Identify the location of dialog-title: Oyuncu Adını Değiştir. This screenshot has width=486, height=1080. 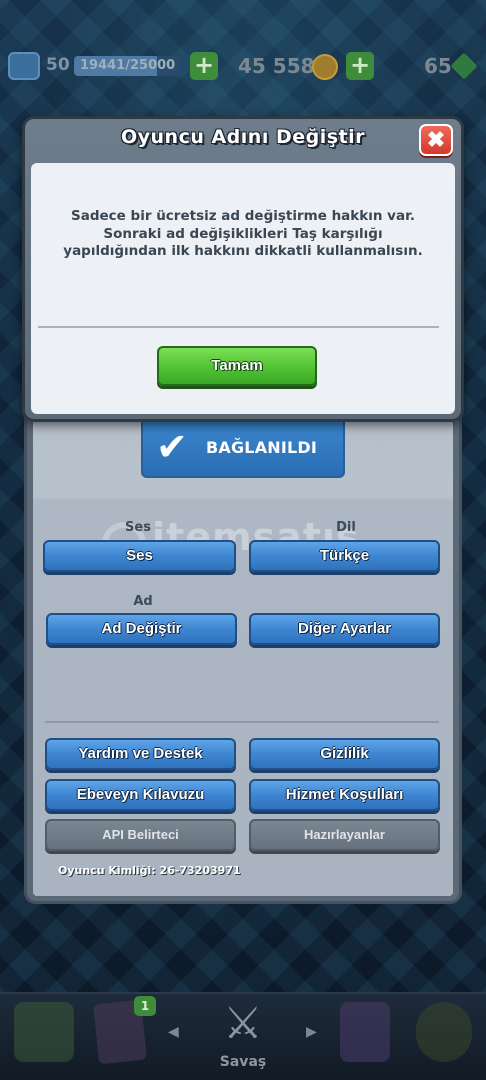
(242, 137).